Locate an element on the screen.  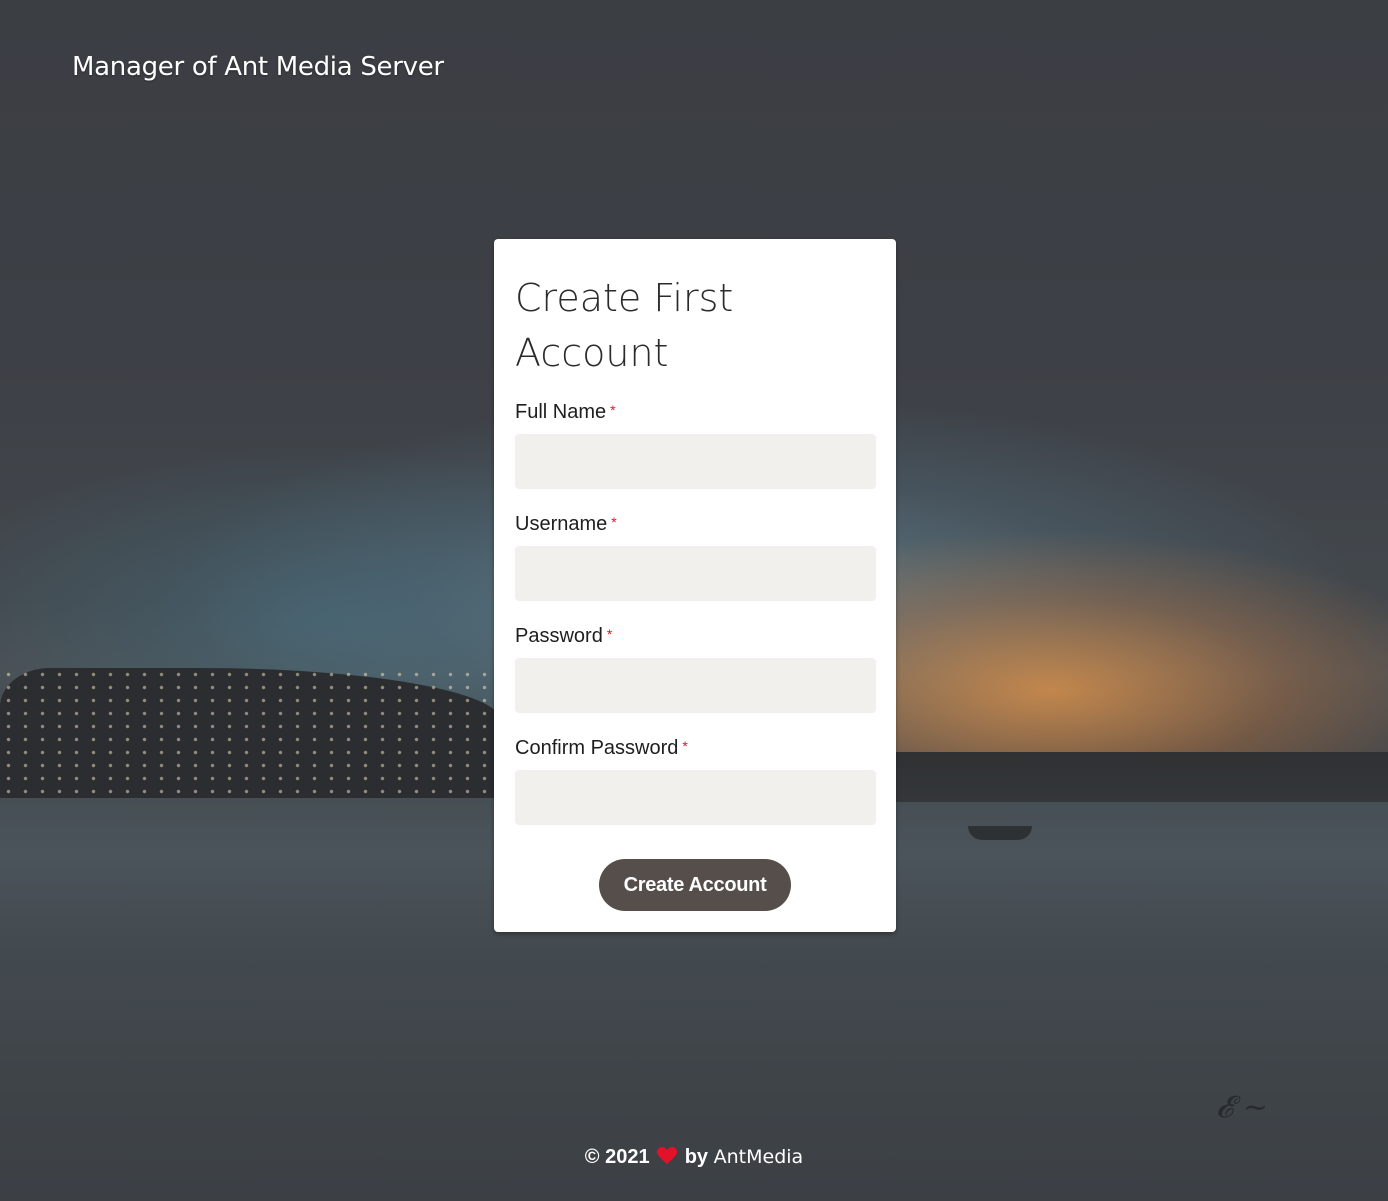
form-title: Create First Account is located at coordinates (624, 325).